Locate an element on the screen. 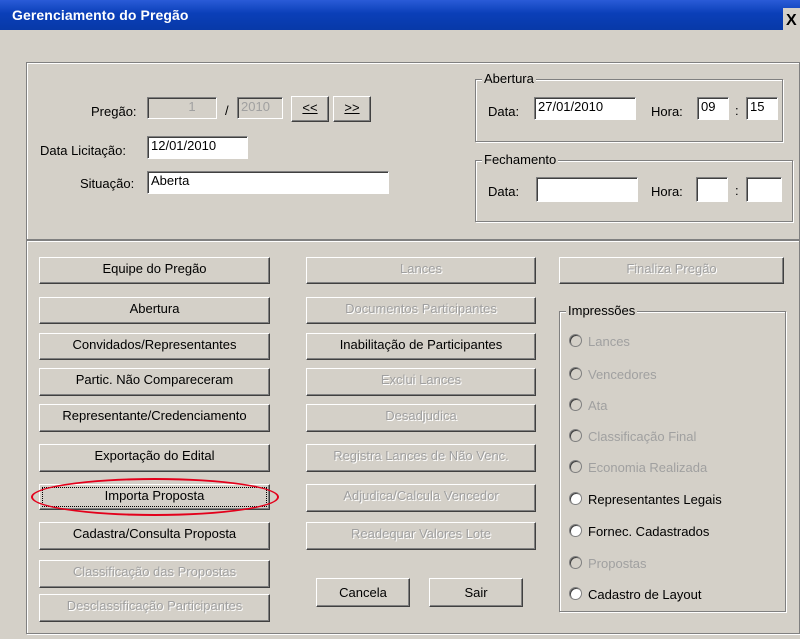 Image resolution: width=800 pixels, height=639 pixels. data-licitacao-label: Data Licitação: is located at coordinates (83, 150).